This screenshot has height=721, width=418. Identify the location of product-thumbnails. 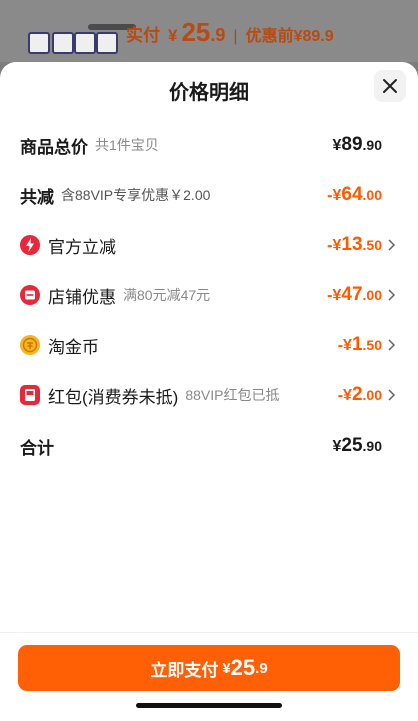
(82, 38).